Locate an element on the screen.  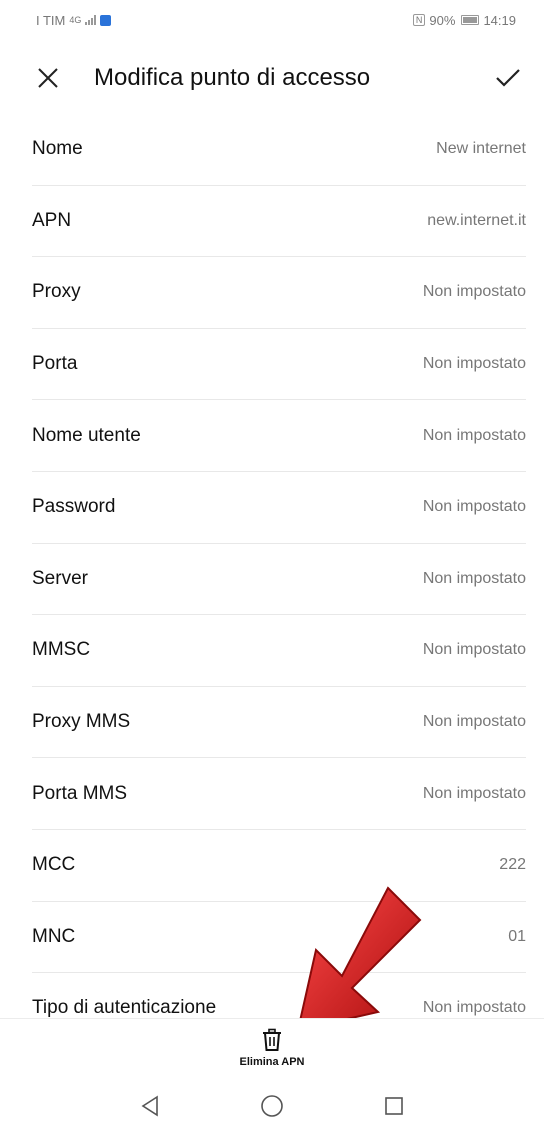
system-nav-bar is located at coordinates (272, 1106).